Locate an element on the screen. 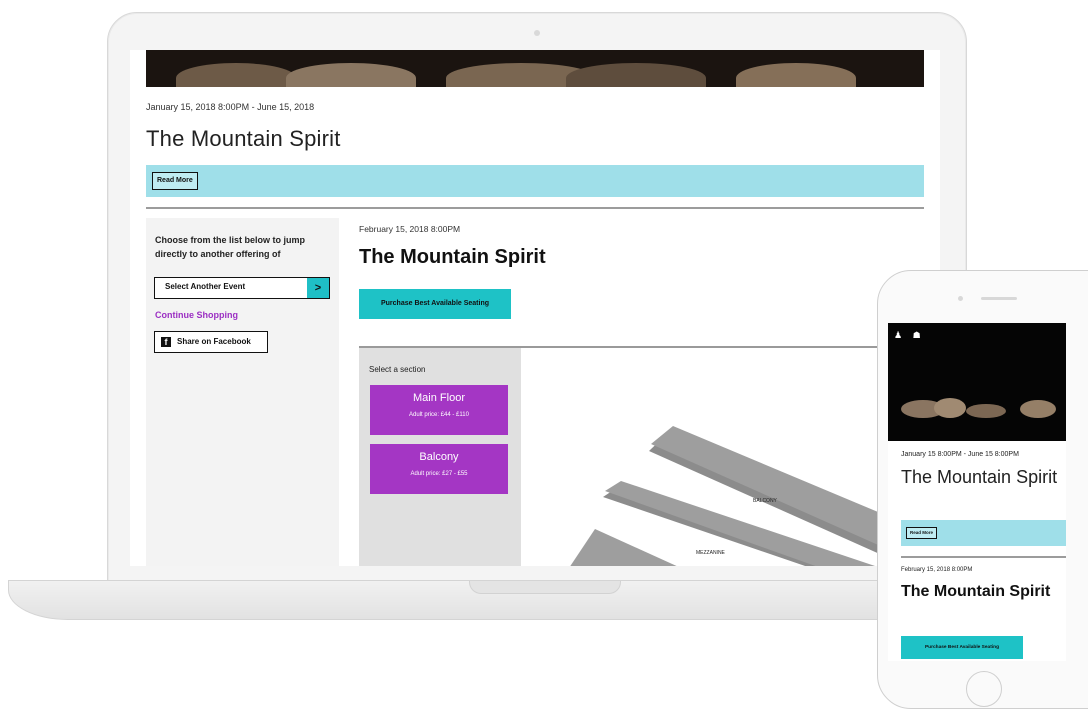 Image resolution: width=1088 pixels, height=709 pixels. select-event-dropdown: Select Another Event > is located at coordinates (242, 288).